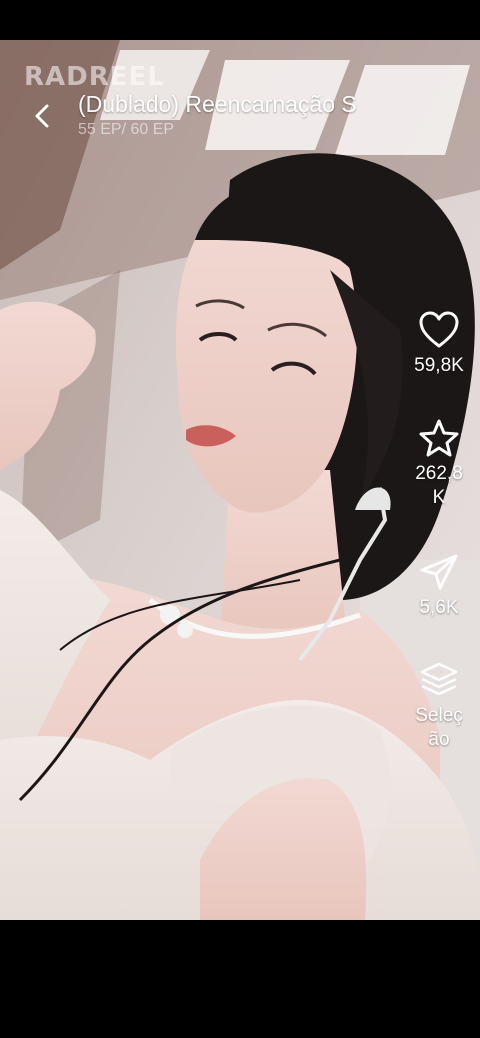 The height and width of the screenshot is (1038, 480). What do you see at coordinates (126, 129) in the screenshot?
I see `episode-count: 55 EP/ 60 EP` at bounding box center [126, 129].